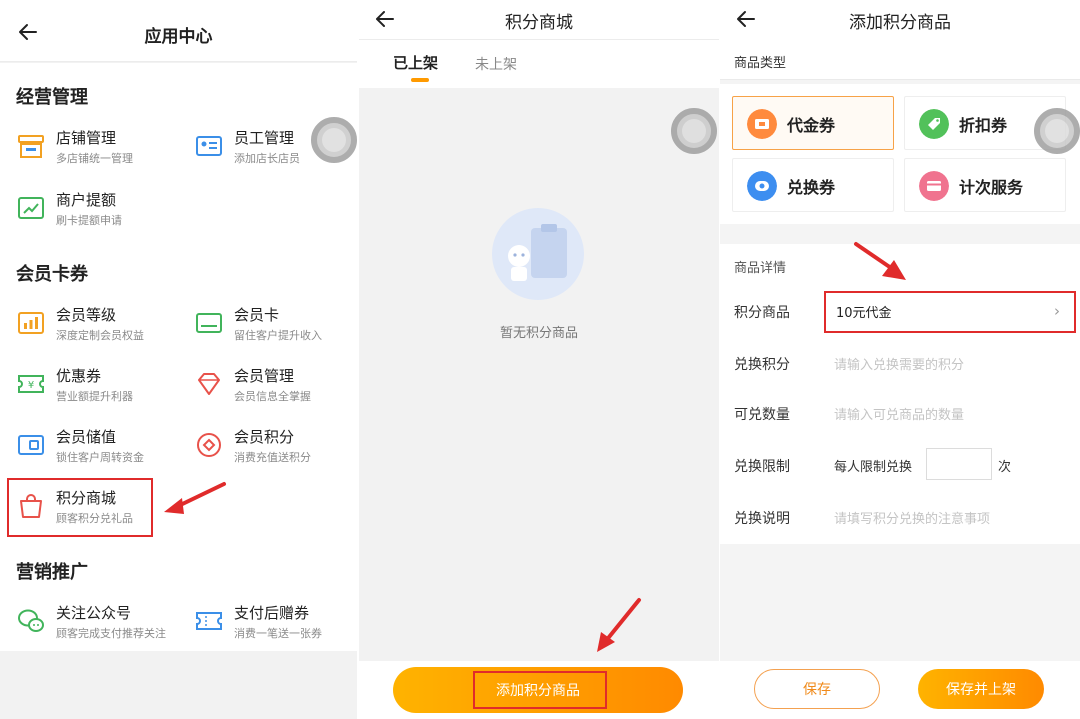 This screenshot has width=1080, height=719. What do you see at coordinates (272, 457) in the screenshot?
I see `app-desc: 消费充值送积分` at bounding box center [272, 457].